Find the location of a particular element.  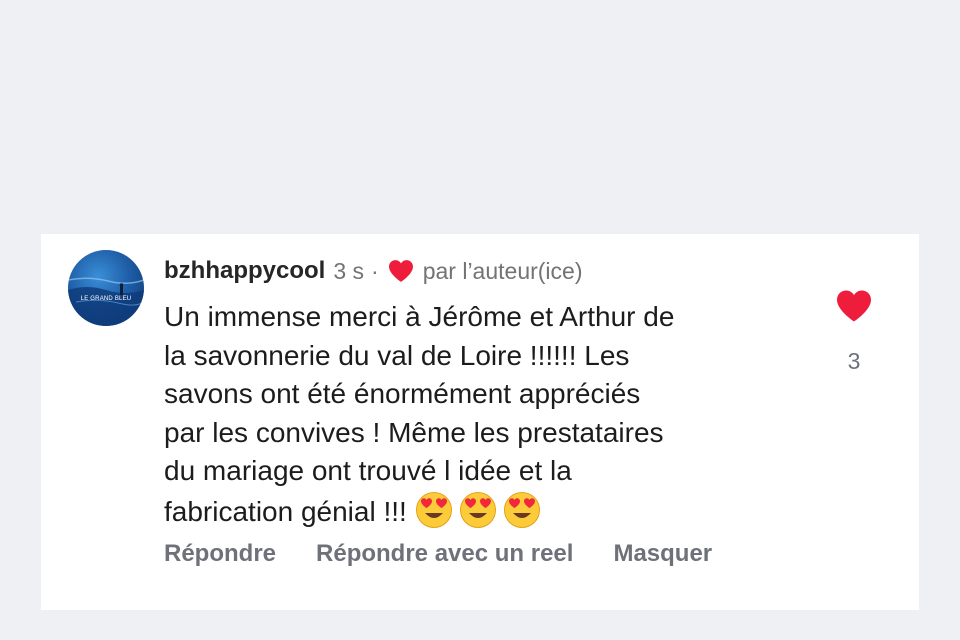

reply-with-reel-button: Répondre avec un reel is located at coordinates (444, 554).